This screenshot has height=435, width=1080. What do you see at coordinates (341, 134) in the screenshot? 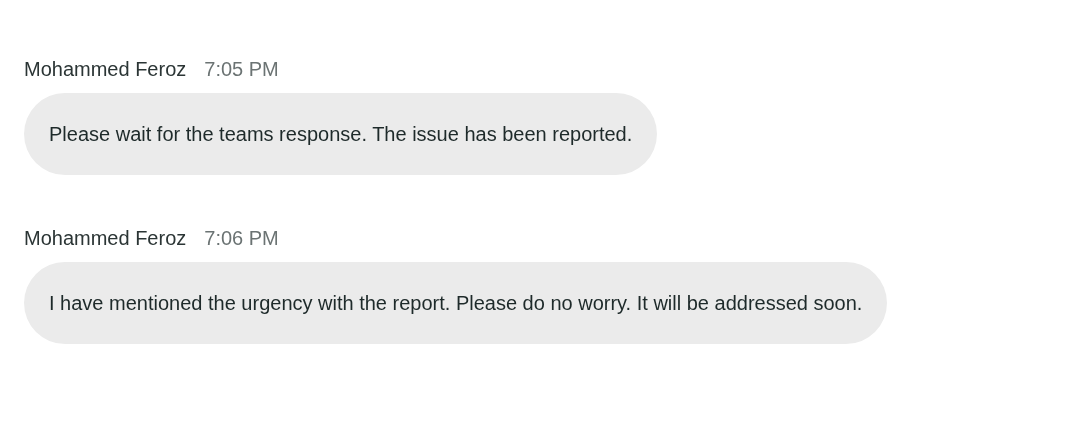
I see `message-bubble: Please wait for the teams response. The issue has been reported.` at bounding box center [341, 134].